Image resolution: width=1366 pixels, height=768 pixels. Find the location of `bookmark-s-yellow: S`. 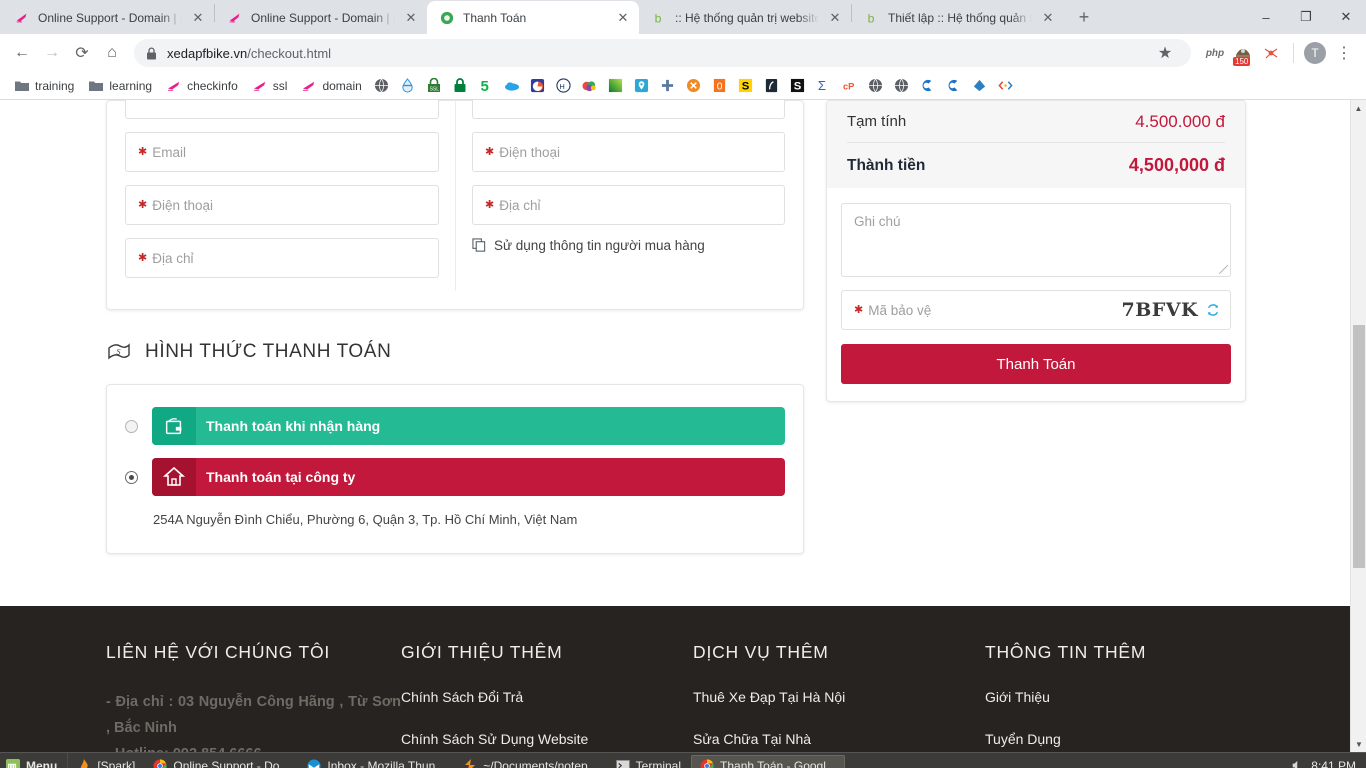

bookmark-s-yellow: S is located at coordinates (746, 86).